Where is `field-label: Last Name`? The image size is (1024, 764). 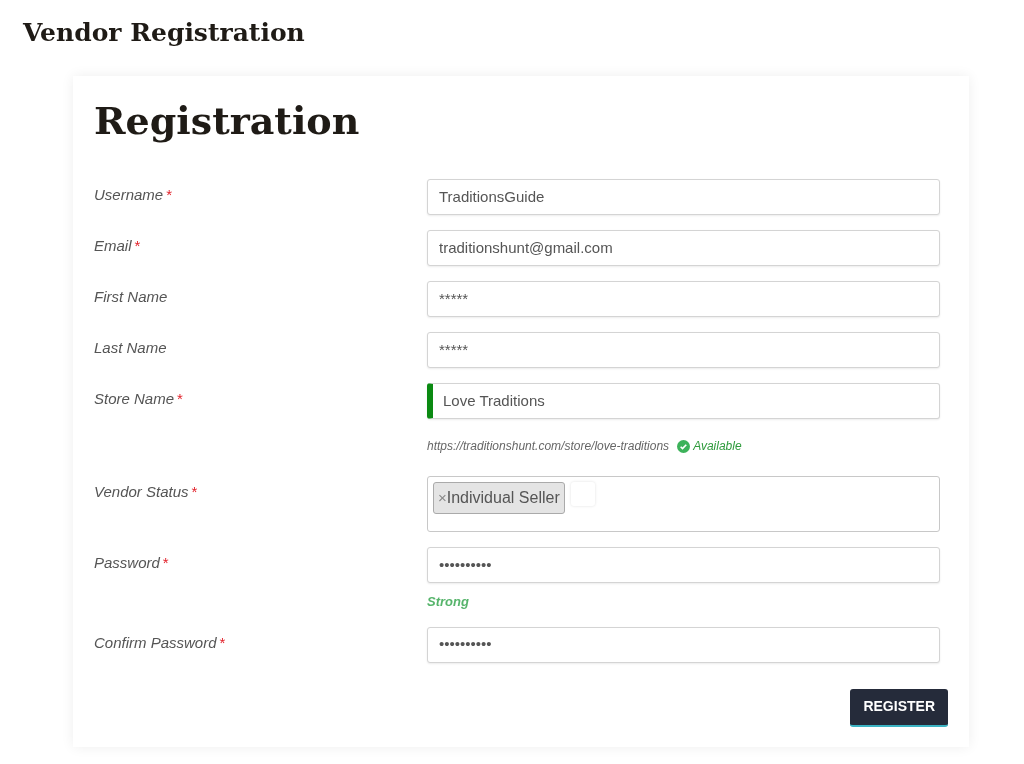 field-label: Last Name is located at coordinates (130, 348).